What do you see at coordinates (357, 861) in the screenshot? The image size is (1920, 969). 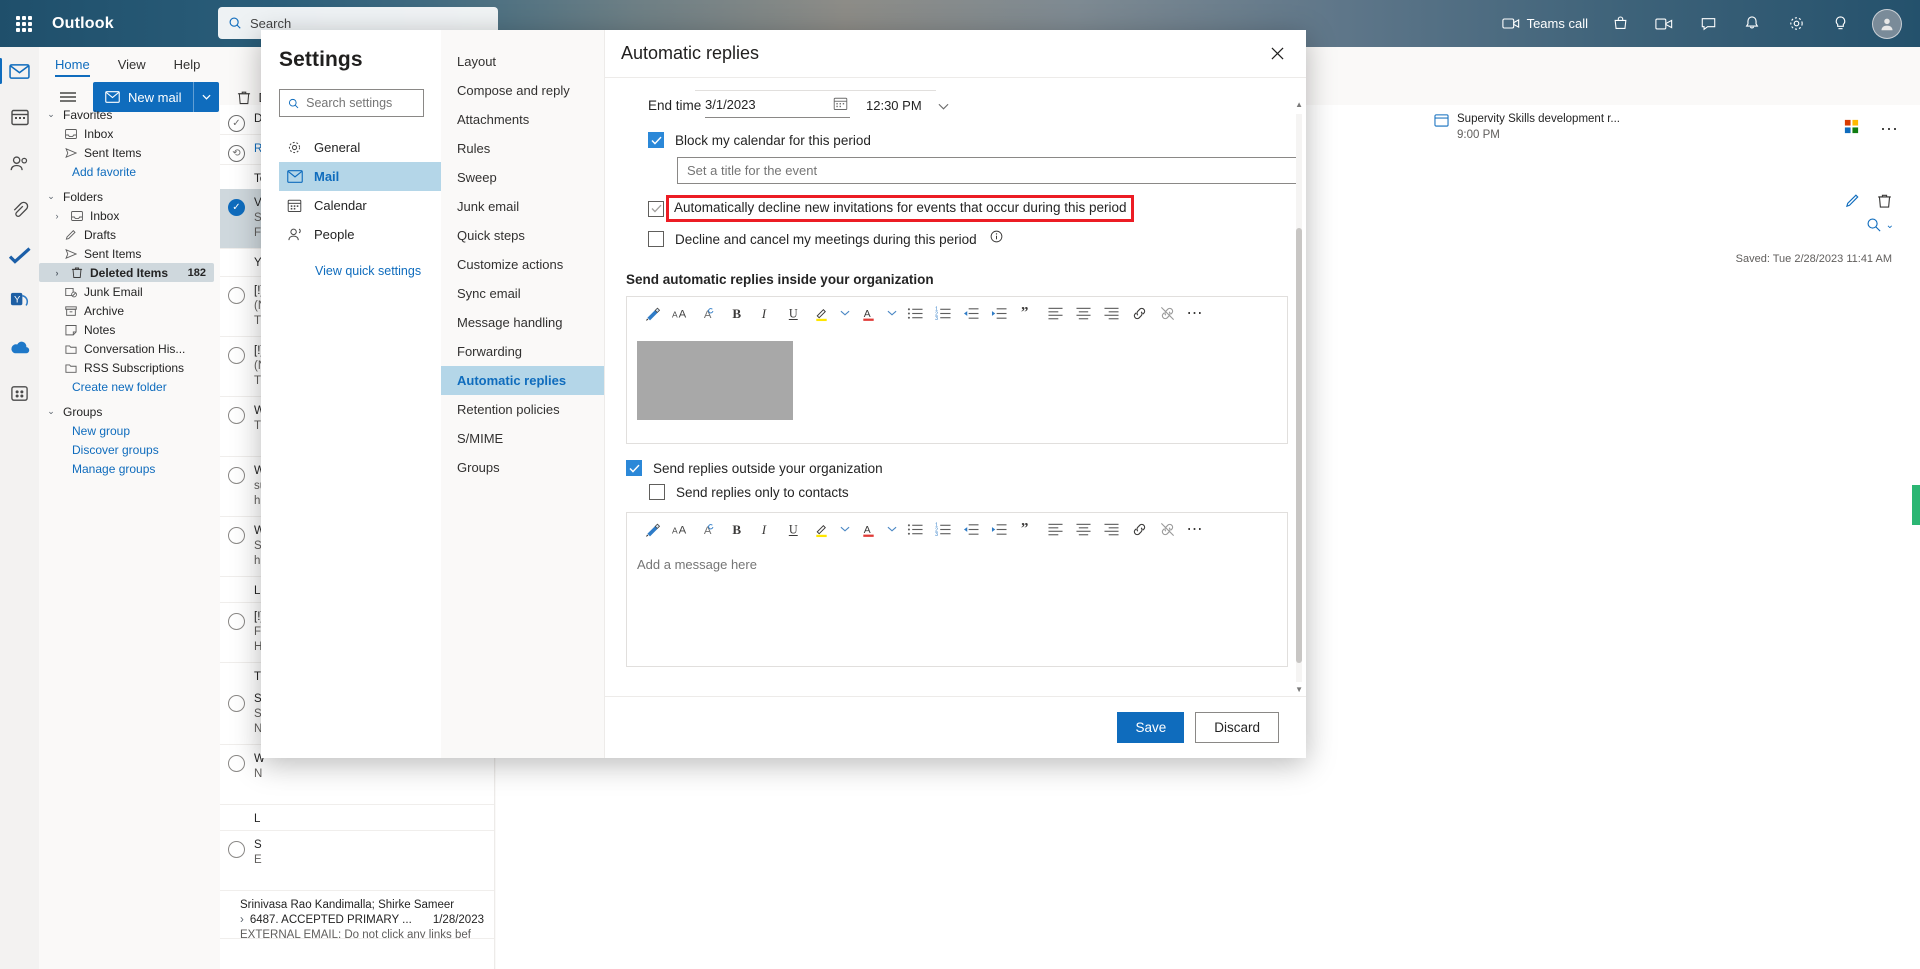 I see `list-item: S E` at bounding box center [357, 861].